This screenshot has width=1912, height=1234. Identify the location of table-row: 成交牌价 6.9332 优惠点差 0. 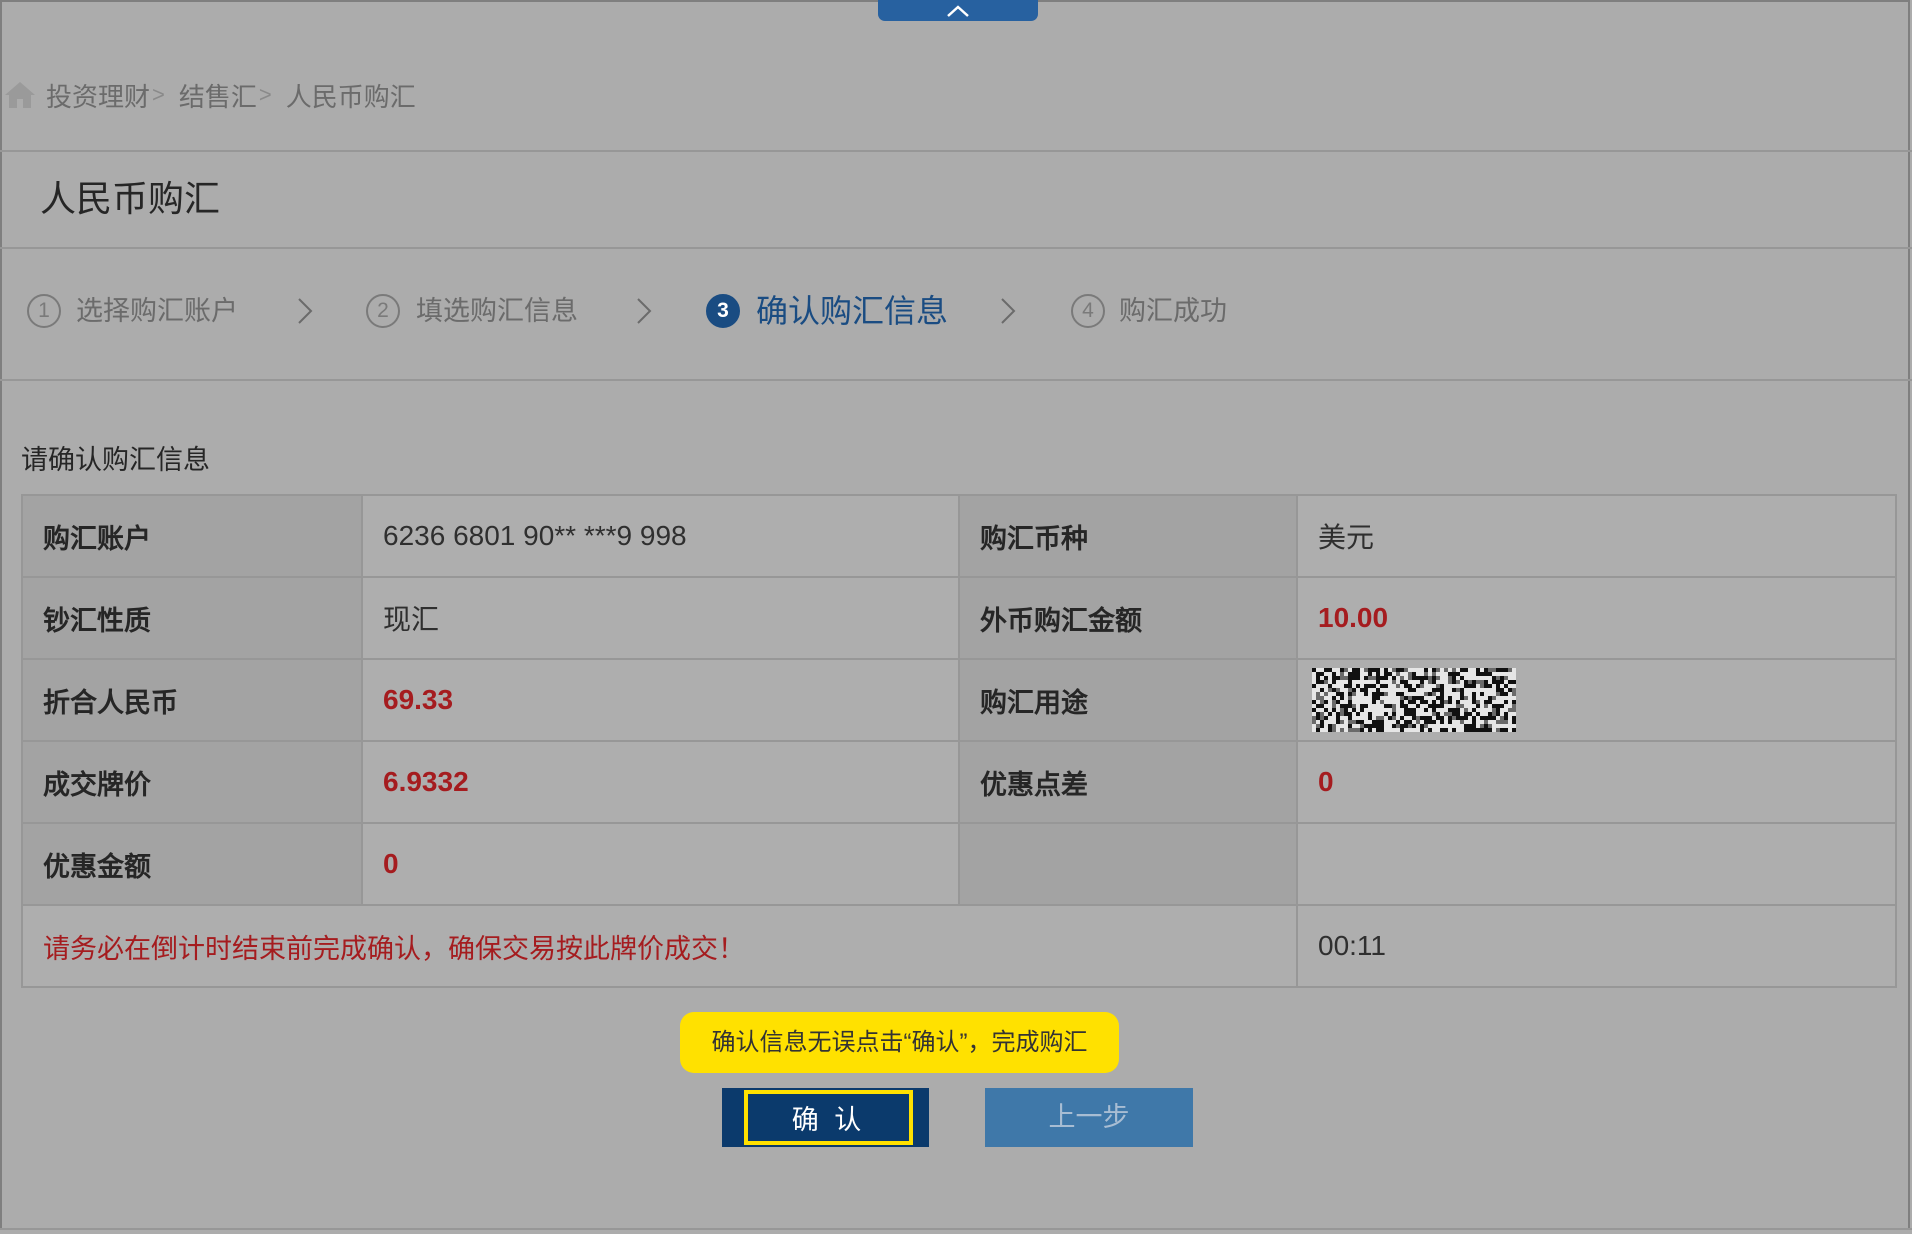
(959, 782).